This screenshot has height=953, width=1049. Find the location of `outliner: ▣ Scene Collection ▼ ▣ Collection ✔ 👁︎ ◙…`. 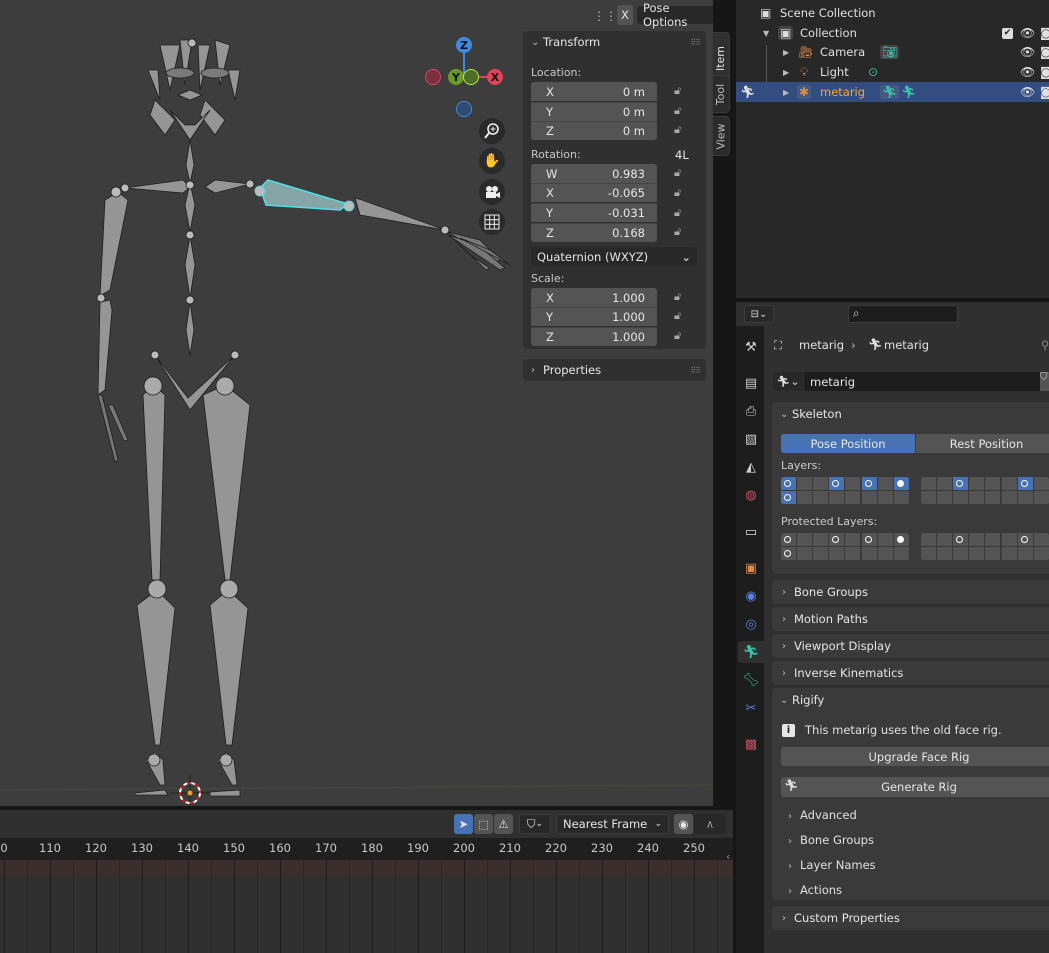

outliner: ▣ Scene Collection ▼ ▣ Collection ✔ 👁︎ ◙… is located at coordinates (892, 149).